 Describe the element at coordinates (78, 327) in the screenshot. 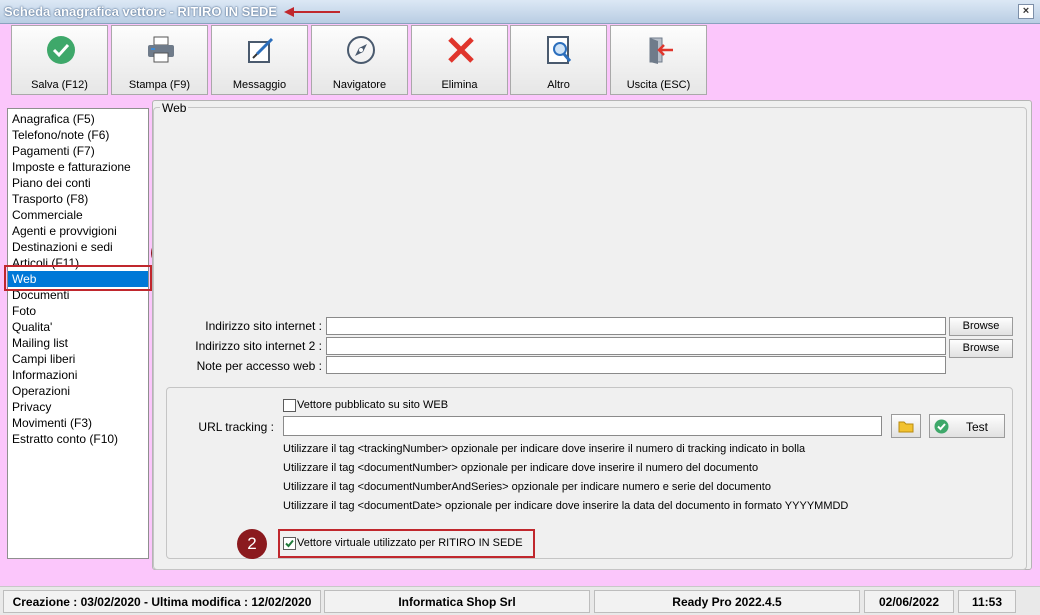

I see `nav-item-qualita: Qualita'` at that location.